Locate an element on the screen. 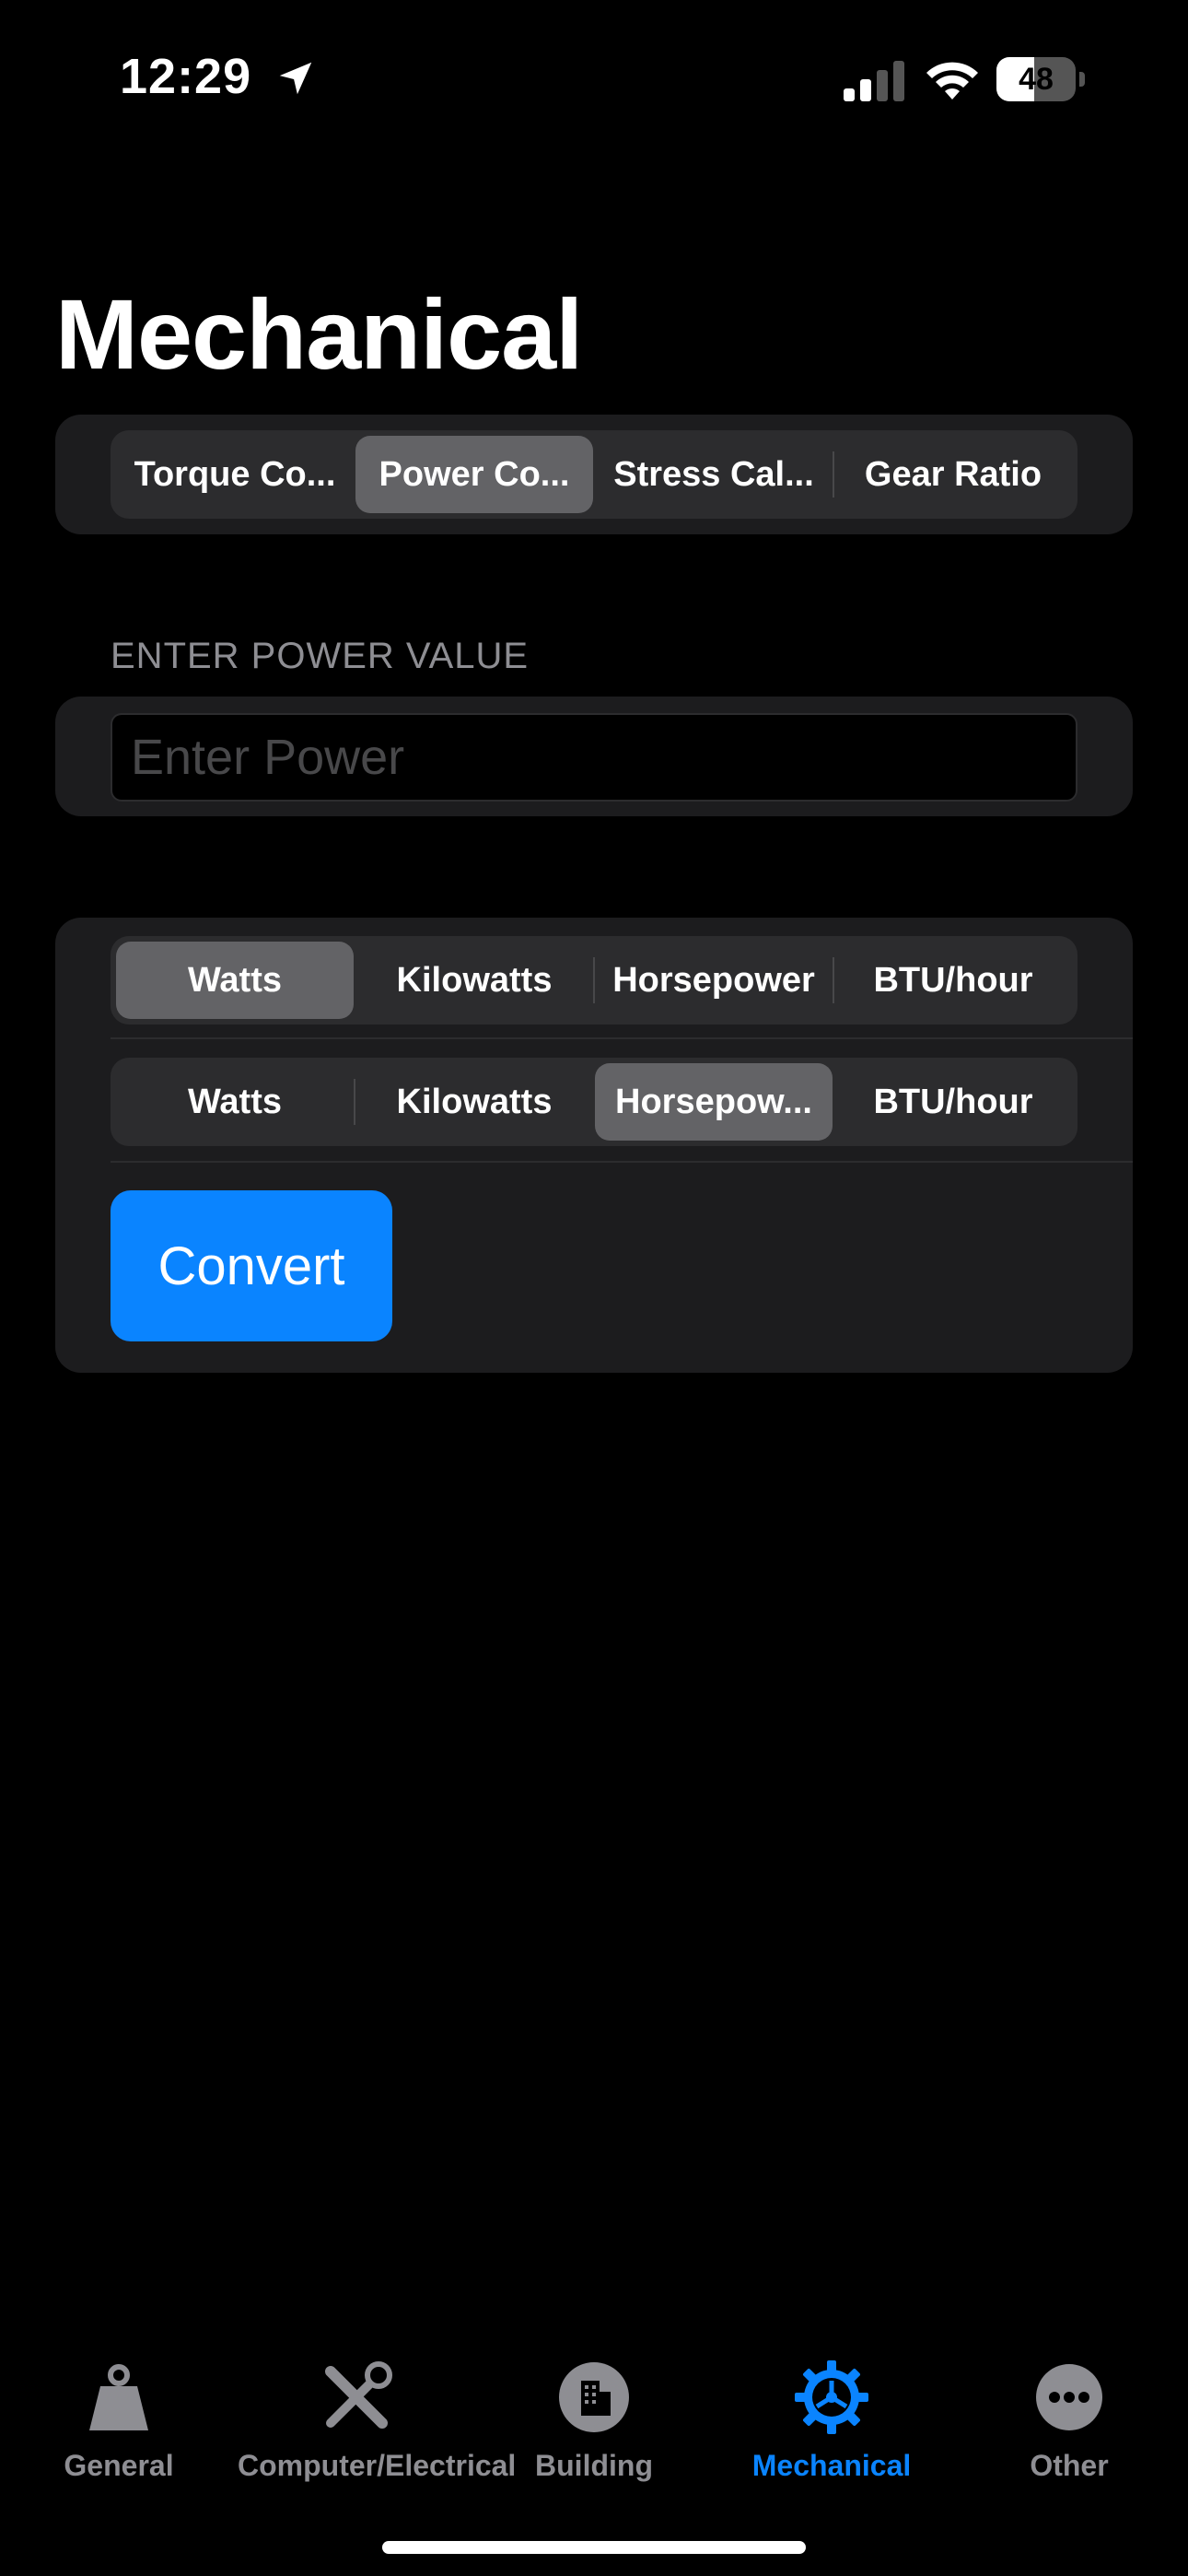  tab-bar-label: Building is located at coordinates (594, 2465).